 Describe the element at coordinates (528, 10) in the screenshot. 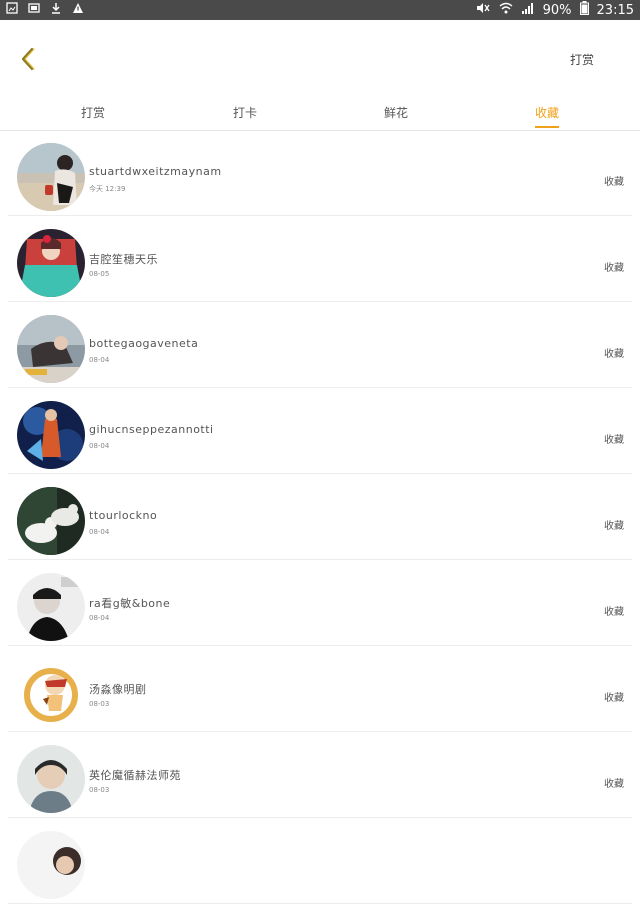

I see `signal-icon` at that location.